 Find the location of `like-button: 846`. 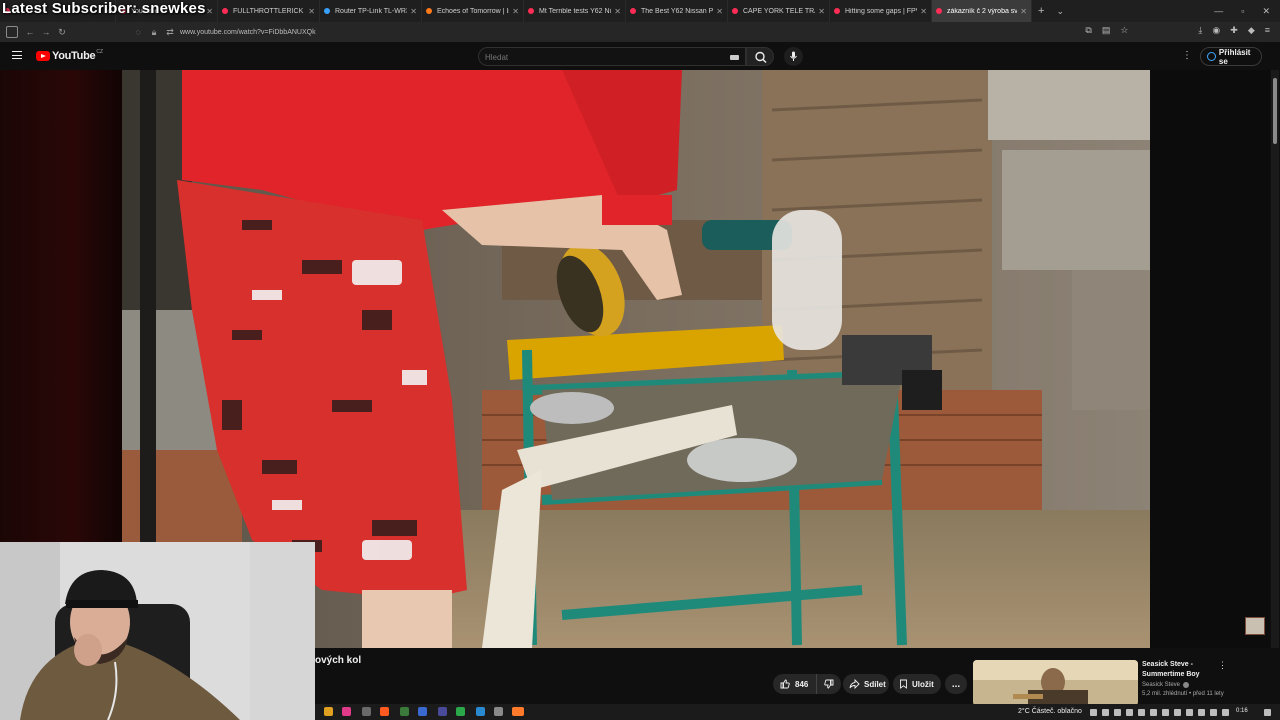

like-button: 846 is located at coordinates (795, 684).